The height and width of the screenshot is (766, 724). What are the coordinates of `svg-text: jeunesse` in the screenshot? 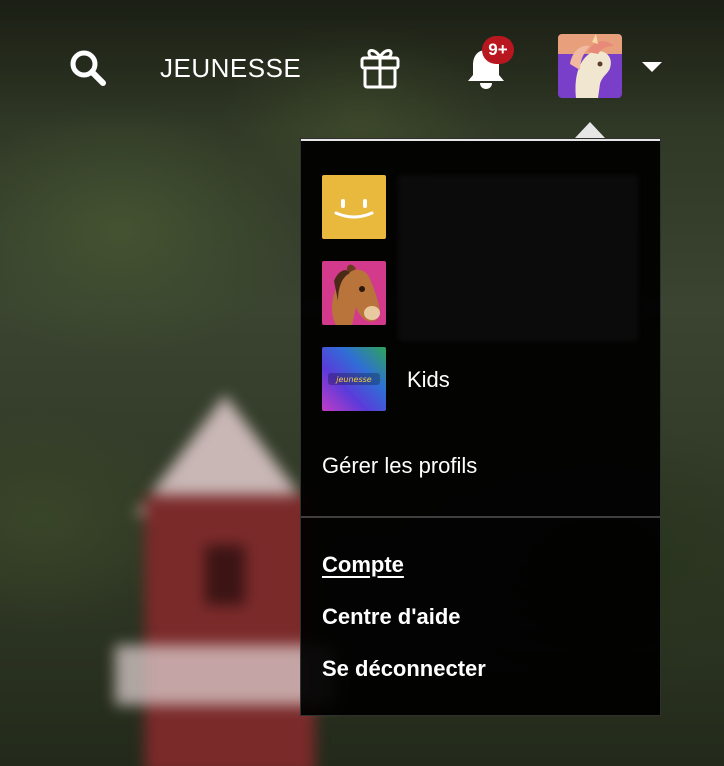 It's located at (353, 379).